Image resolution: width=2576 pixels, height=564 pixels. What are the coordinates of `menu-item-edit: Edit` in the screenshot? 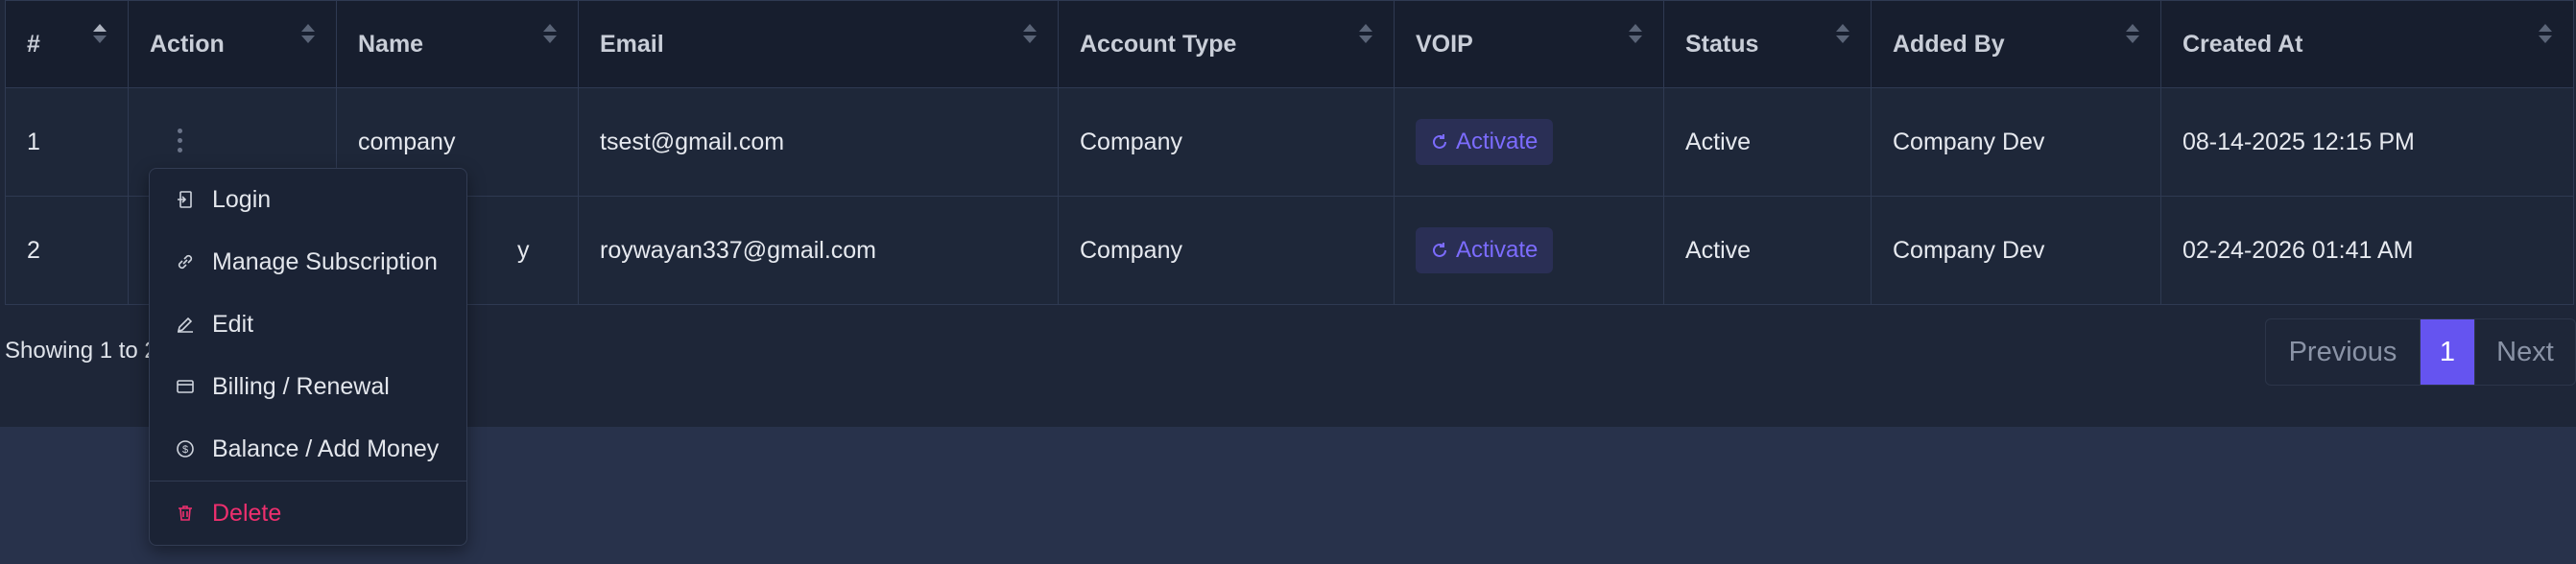 It's located at (308, 324).